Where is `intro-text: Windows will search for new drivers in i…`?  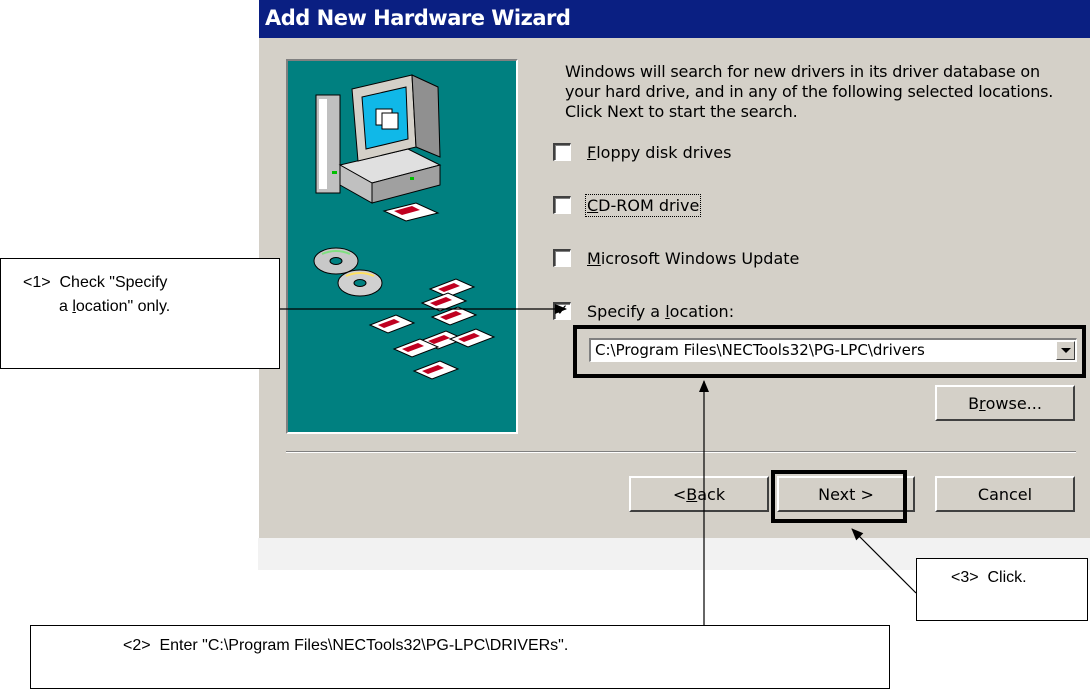 intro-text: Windows will search for new drivers in i… is located at coordinates (809, 91).